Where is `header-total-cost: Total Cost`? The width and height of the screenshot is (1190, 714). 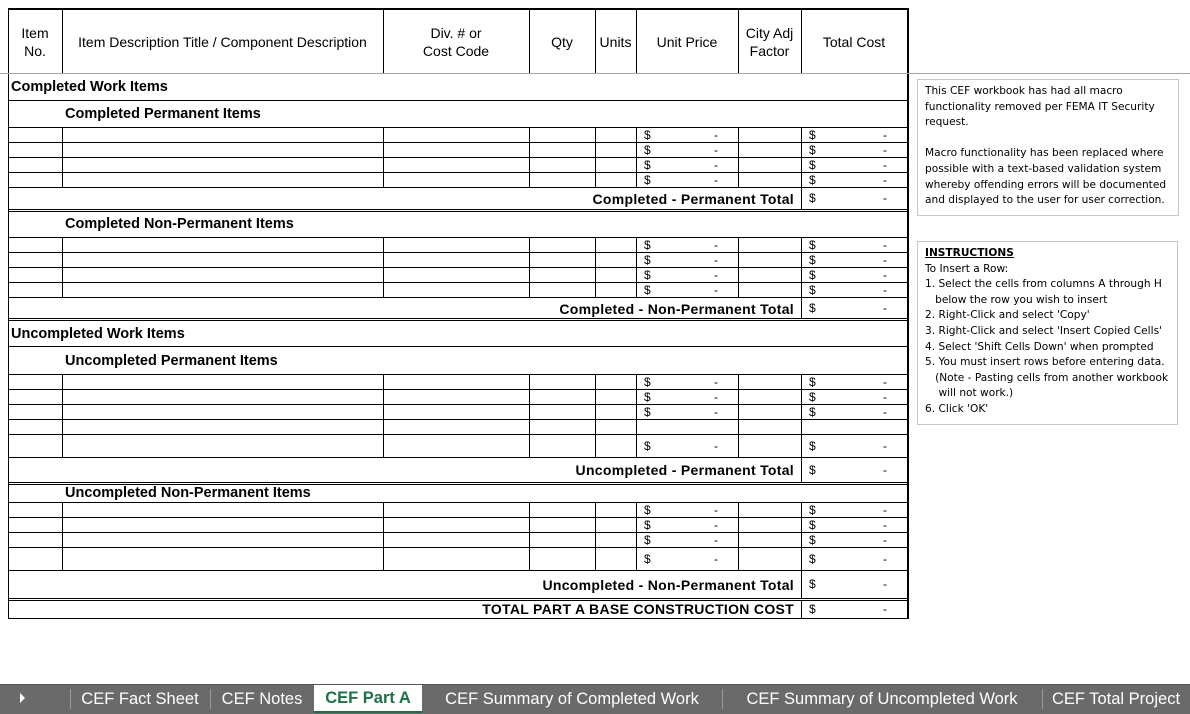 header-total-cost: Total Cost is located at coordinates (854, 41).